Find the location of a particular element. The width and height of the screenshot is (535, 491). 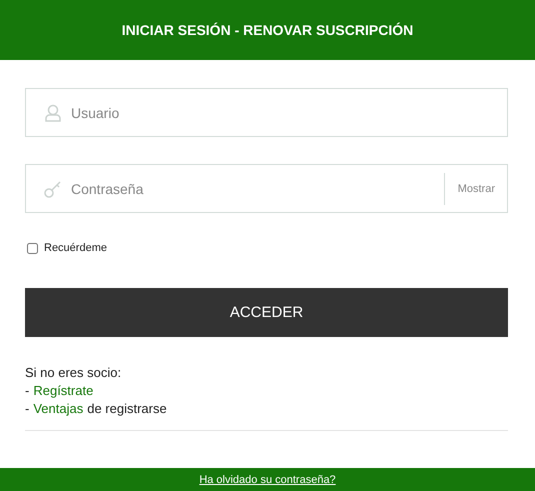

show-password-button: Mostrar is located at coordinates (475, 189).